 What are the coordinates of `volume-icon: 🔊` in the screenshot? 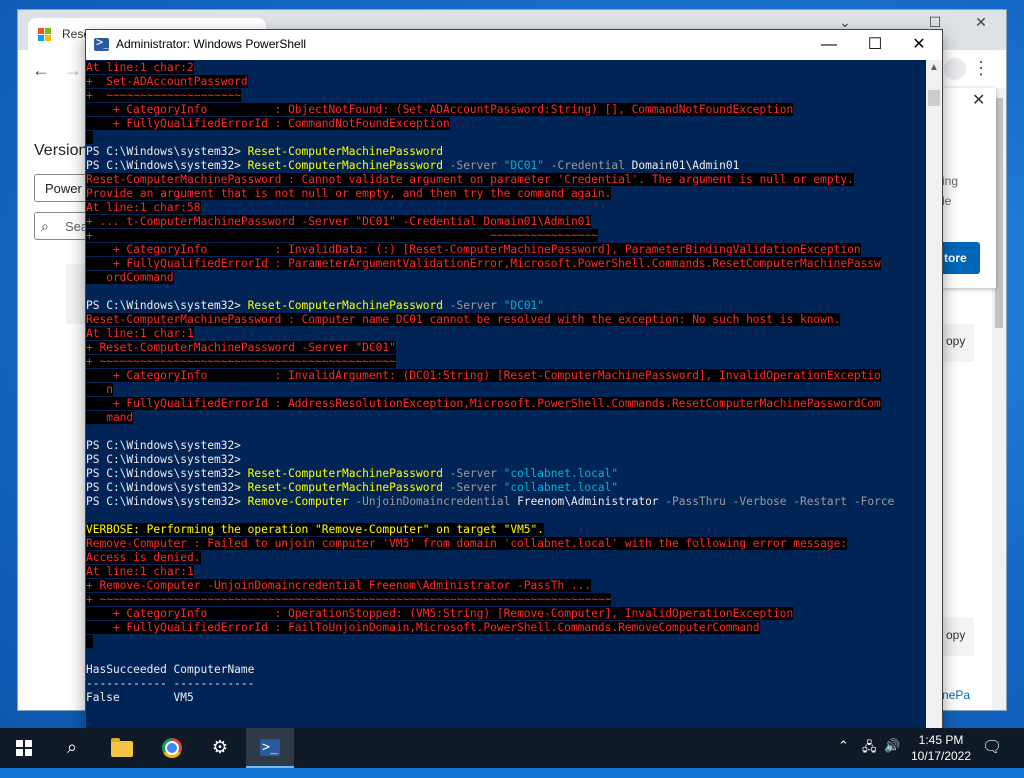 It's located at (892, 758).